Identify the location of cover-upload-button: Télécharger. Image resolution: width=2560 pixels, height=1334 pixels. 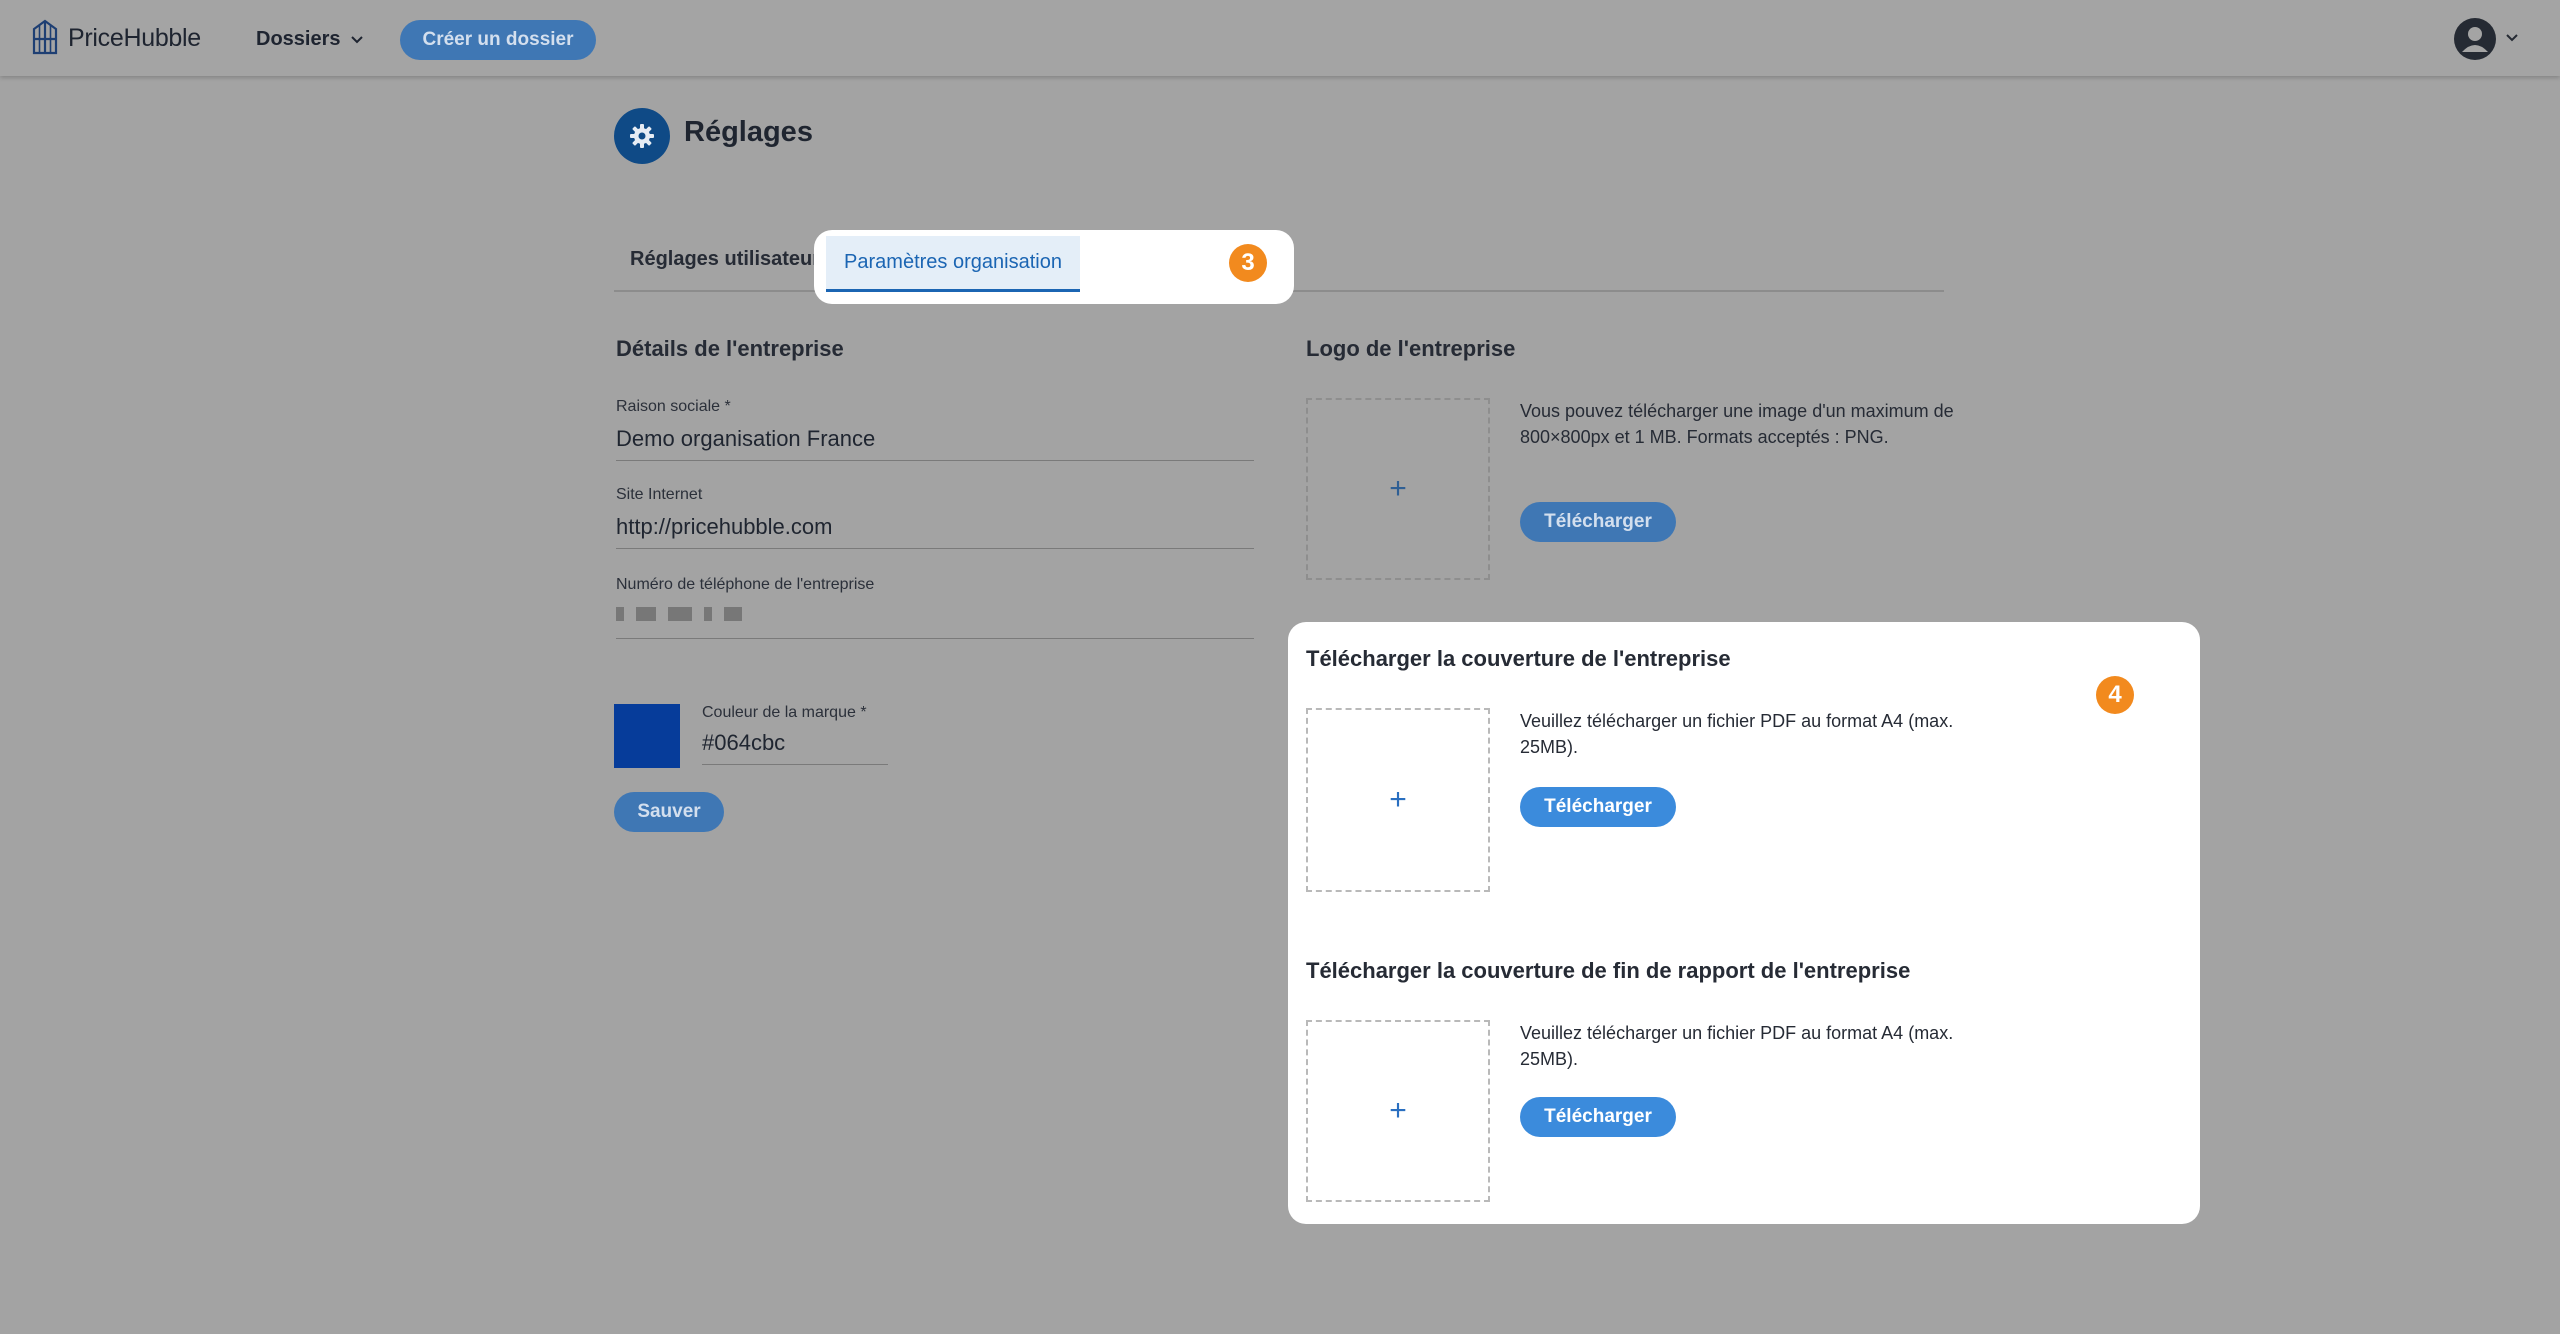
(1598, 807).